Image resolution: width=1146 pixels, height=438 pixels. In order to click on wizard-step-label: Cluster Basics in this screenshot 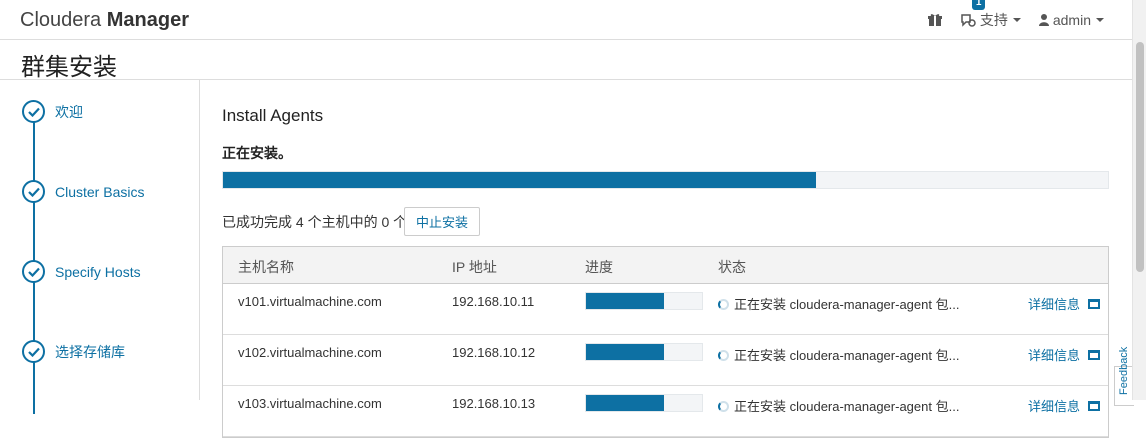, I will do `click(100, 191)`.